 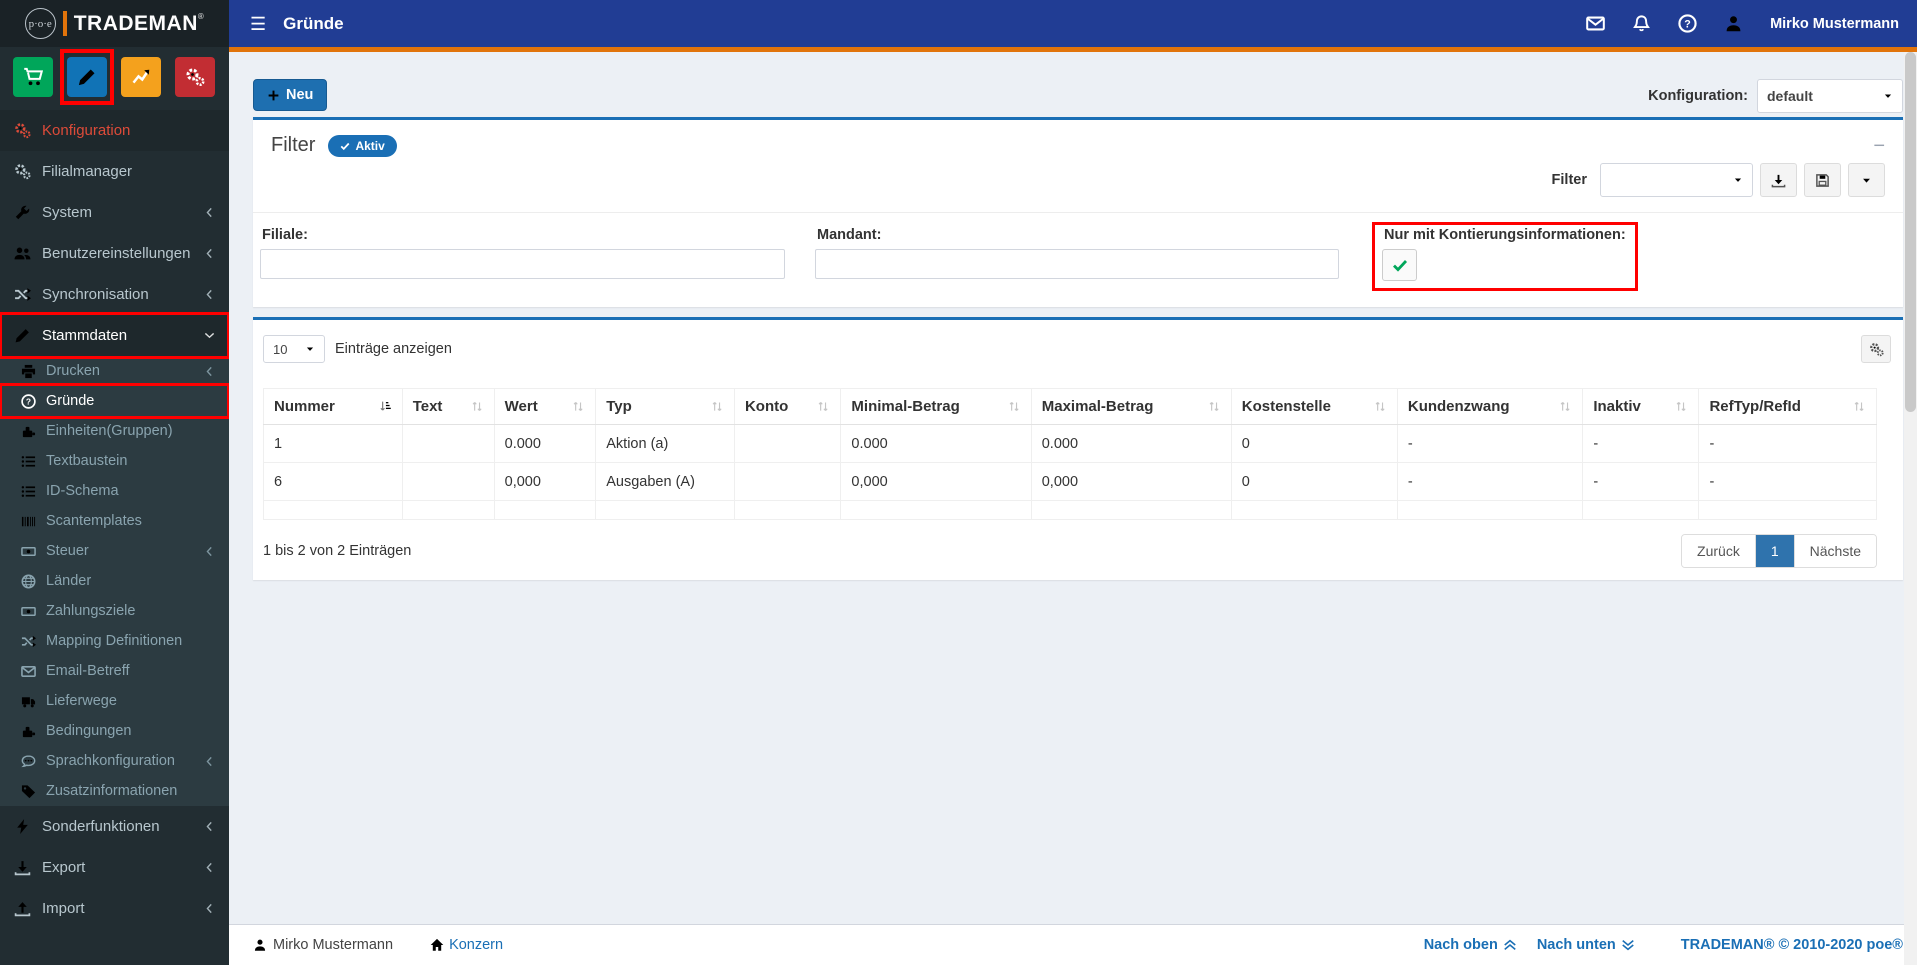 What do you see at coordinates (849, 235) in the screenshot?
I see `mandant-label: Mandant:` at bounding box center [849, 235].